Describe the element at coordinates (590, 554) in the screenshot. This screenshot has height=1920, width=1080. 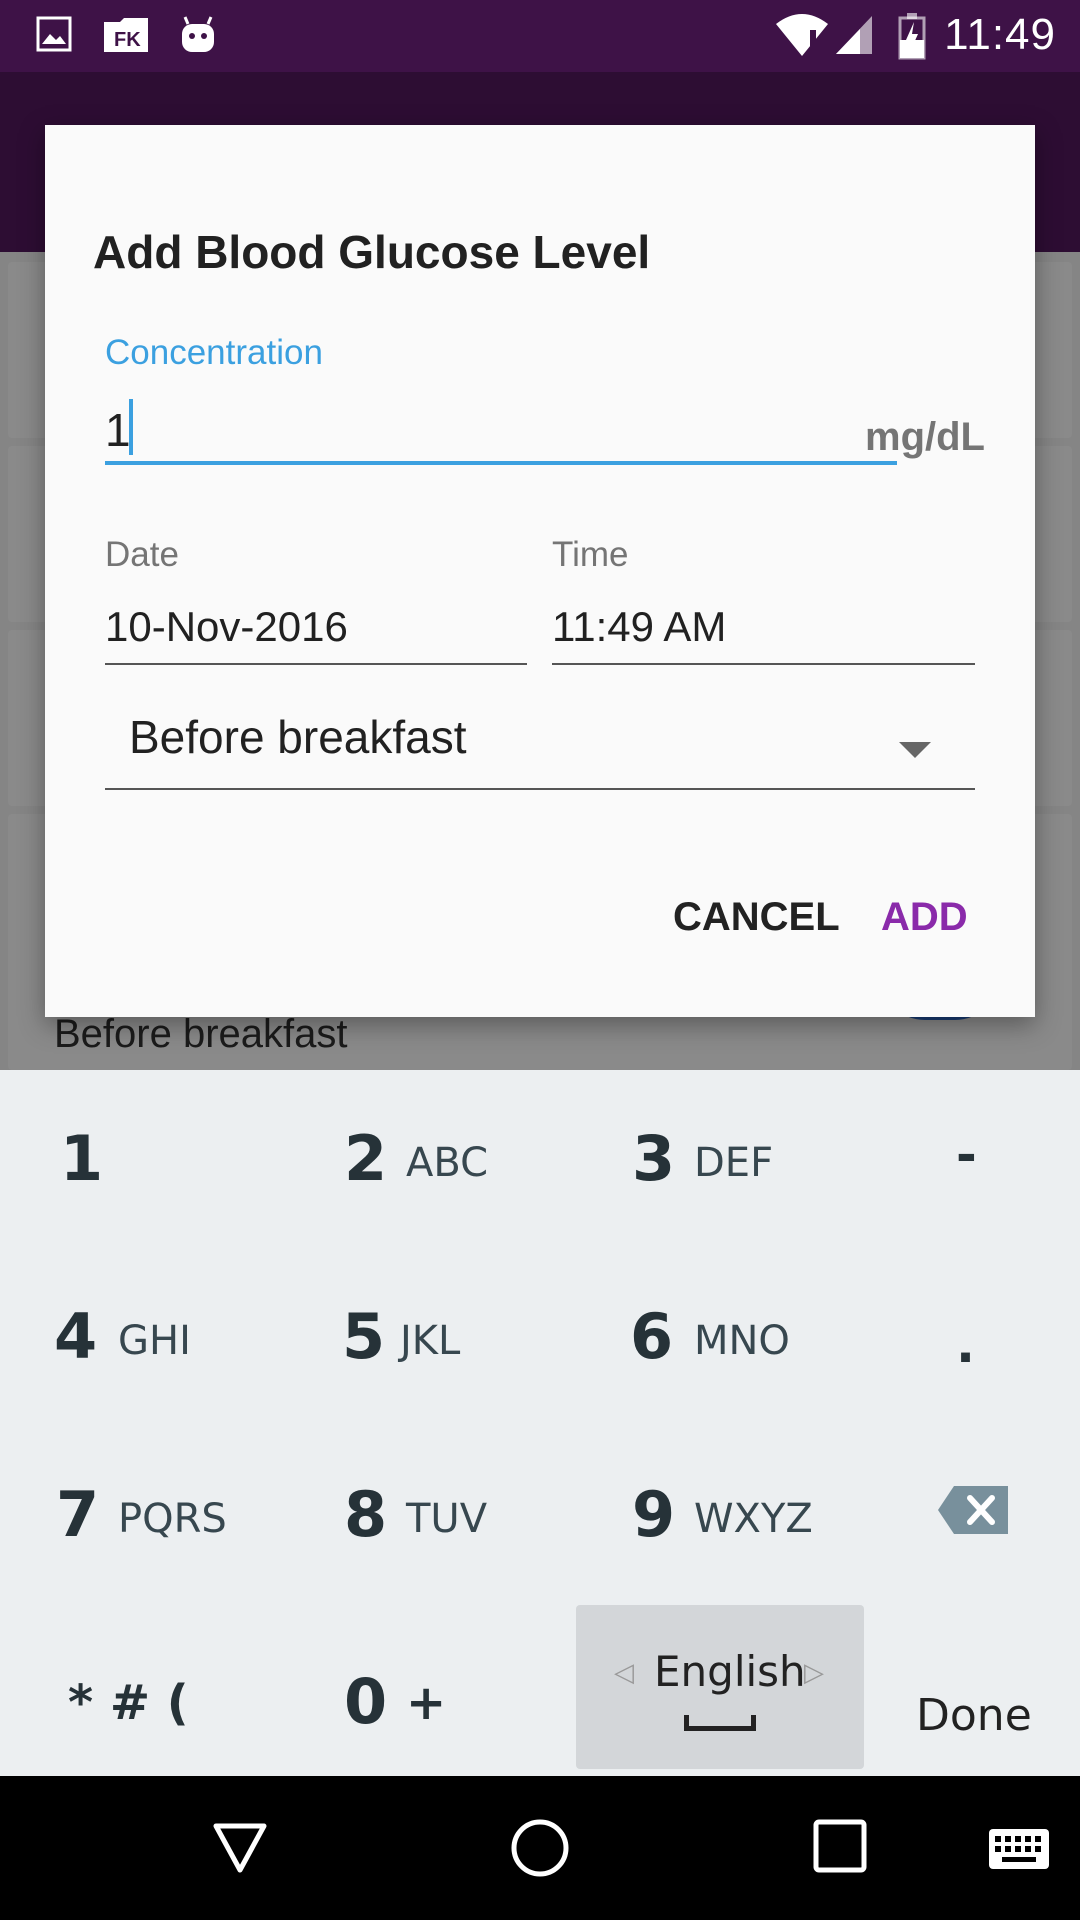
I see `time-label: Time` at that location.